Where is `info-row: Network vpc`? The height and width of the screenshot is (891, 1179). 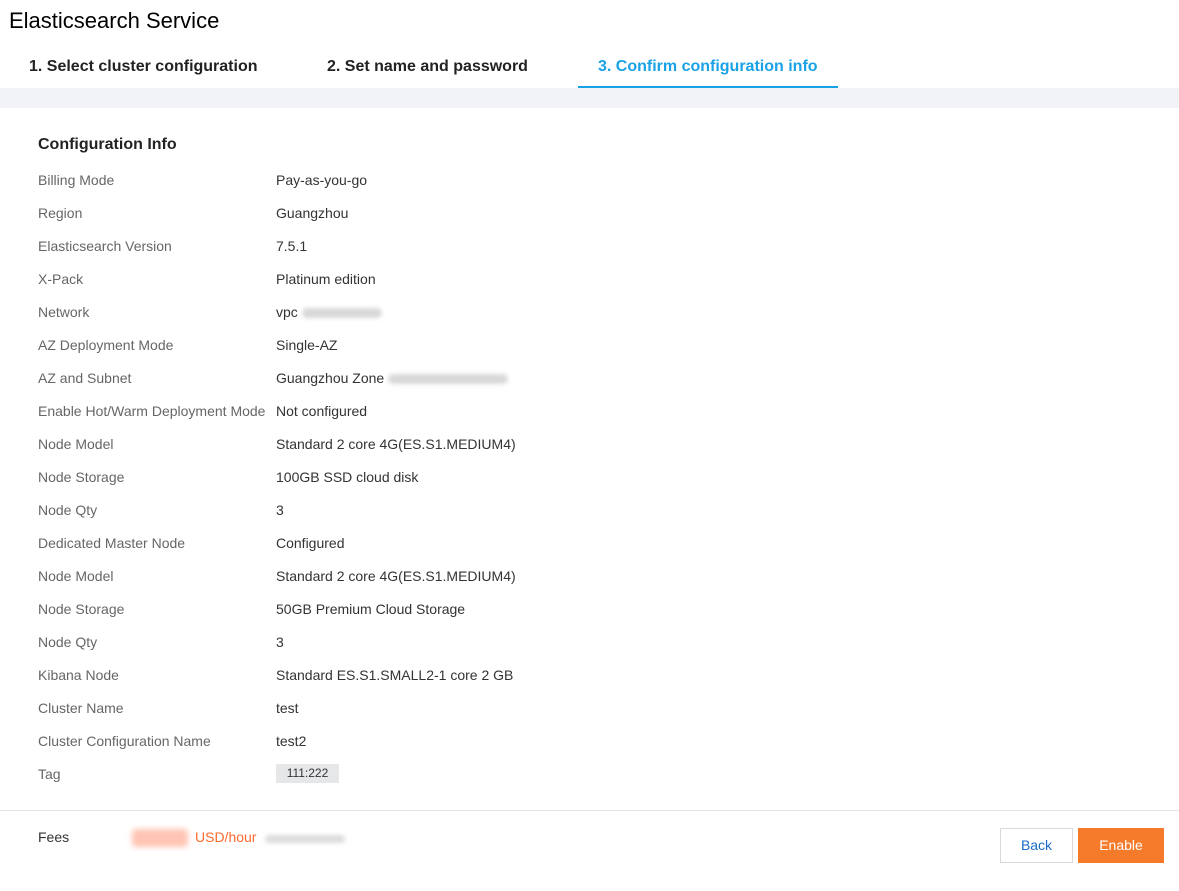 info-row: Network vpc is located at coordinates (488, 312).